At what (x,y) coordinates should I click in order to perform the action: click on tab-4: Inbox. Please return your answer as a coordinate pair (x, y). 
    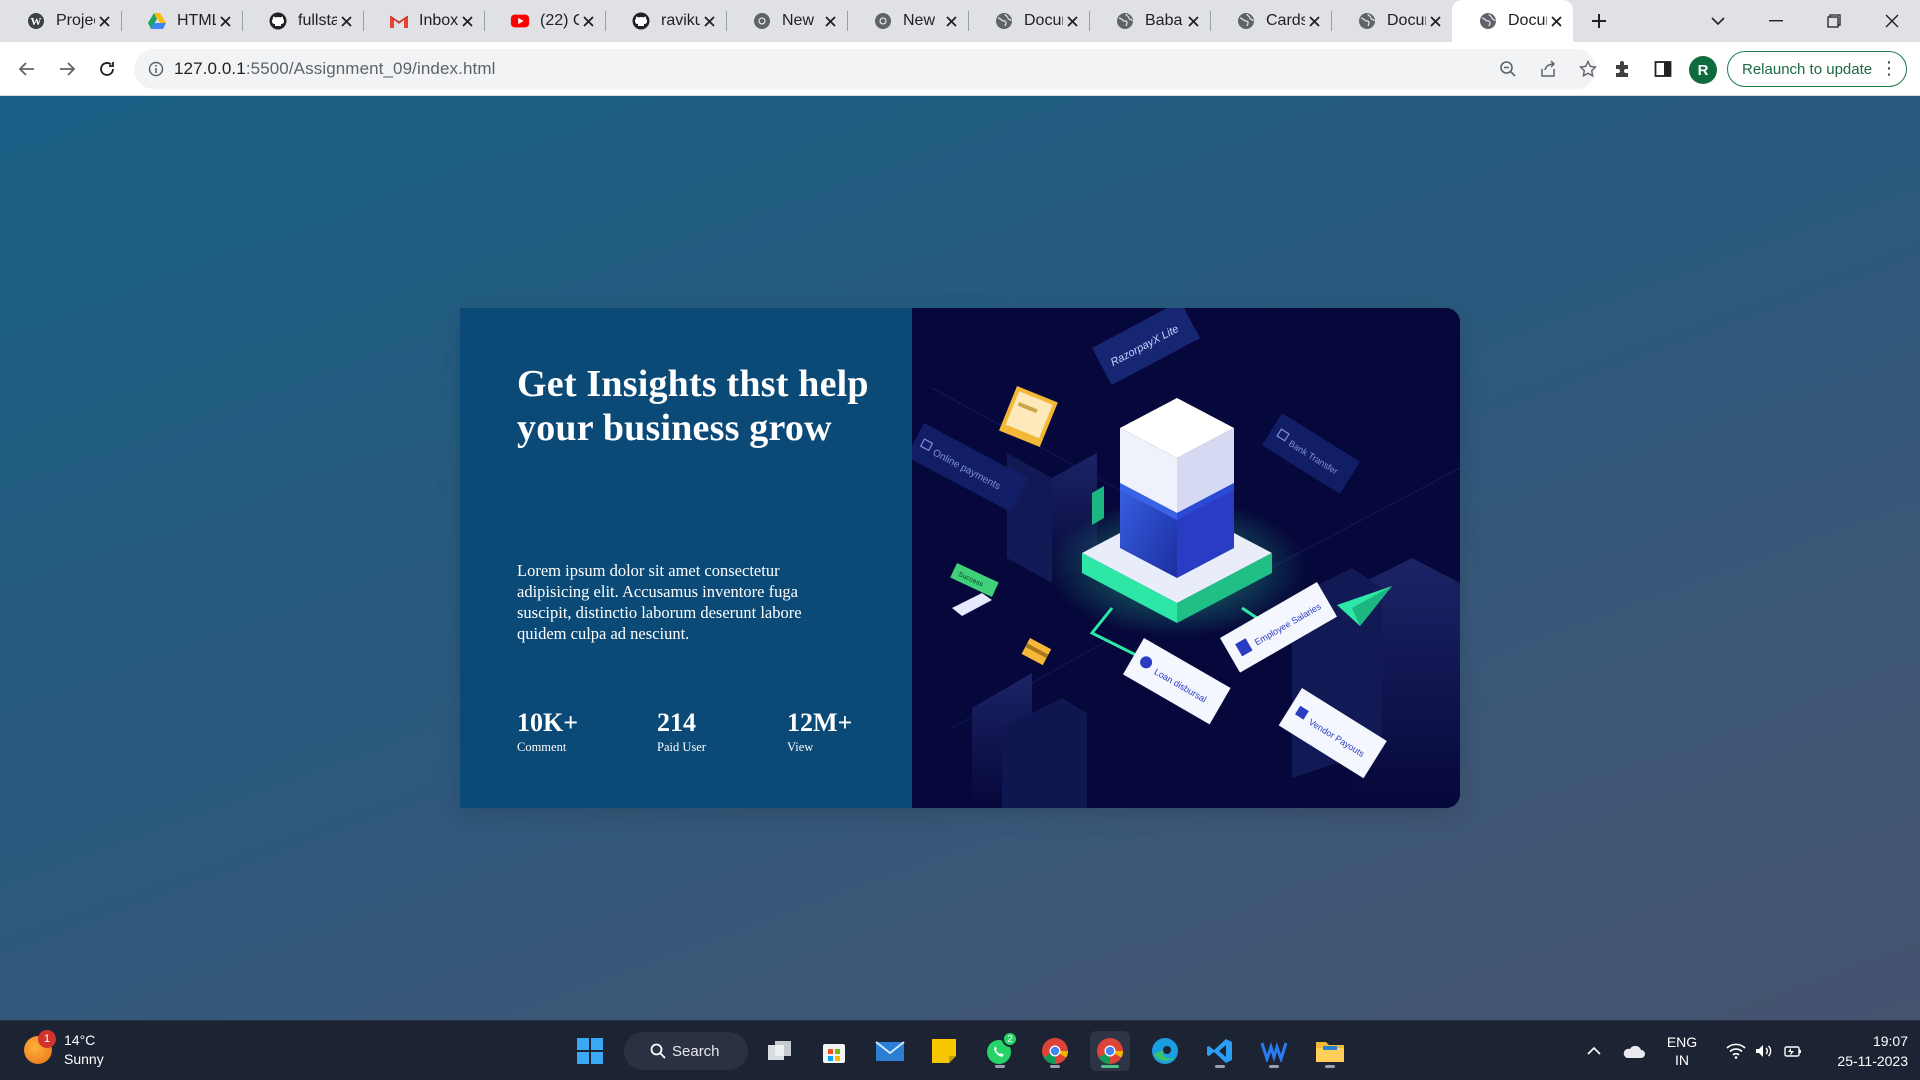
    Looking at the image, I should click on (423, 21).